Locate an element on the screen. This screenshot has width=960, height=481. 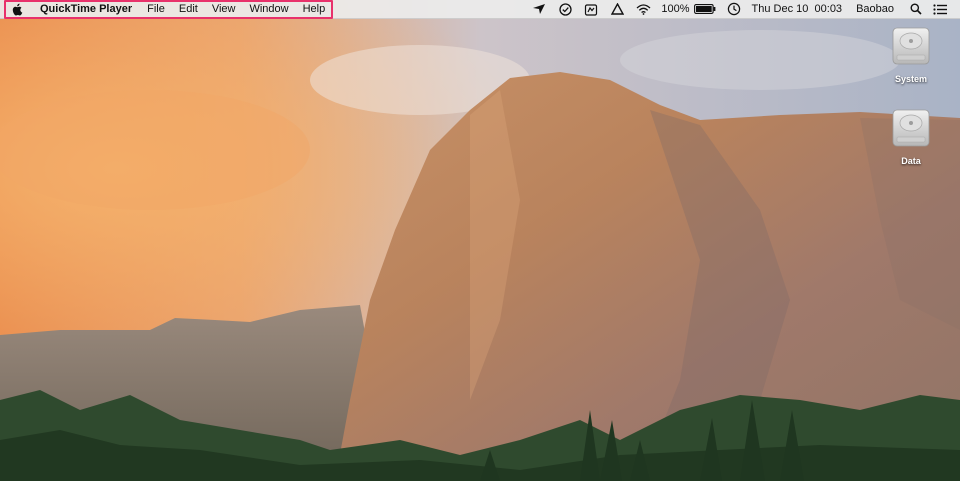
menu-view: View is located at coordinates (224, 9).